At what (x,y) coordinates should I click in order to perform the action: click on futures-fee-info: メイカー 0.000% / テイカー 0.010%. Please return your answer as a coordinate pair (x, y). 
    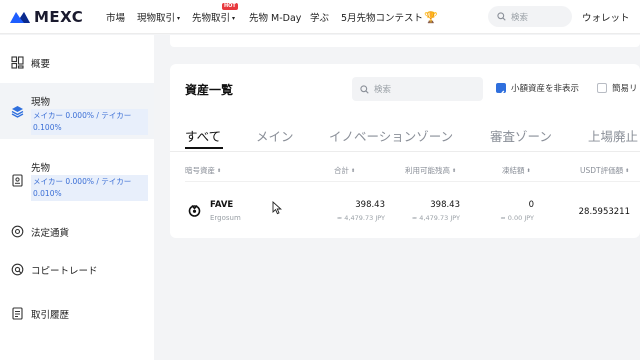
    Looking at the image, I should click on (89, 188).